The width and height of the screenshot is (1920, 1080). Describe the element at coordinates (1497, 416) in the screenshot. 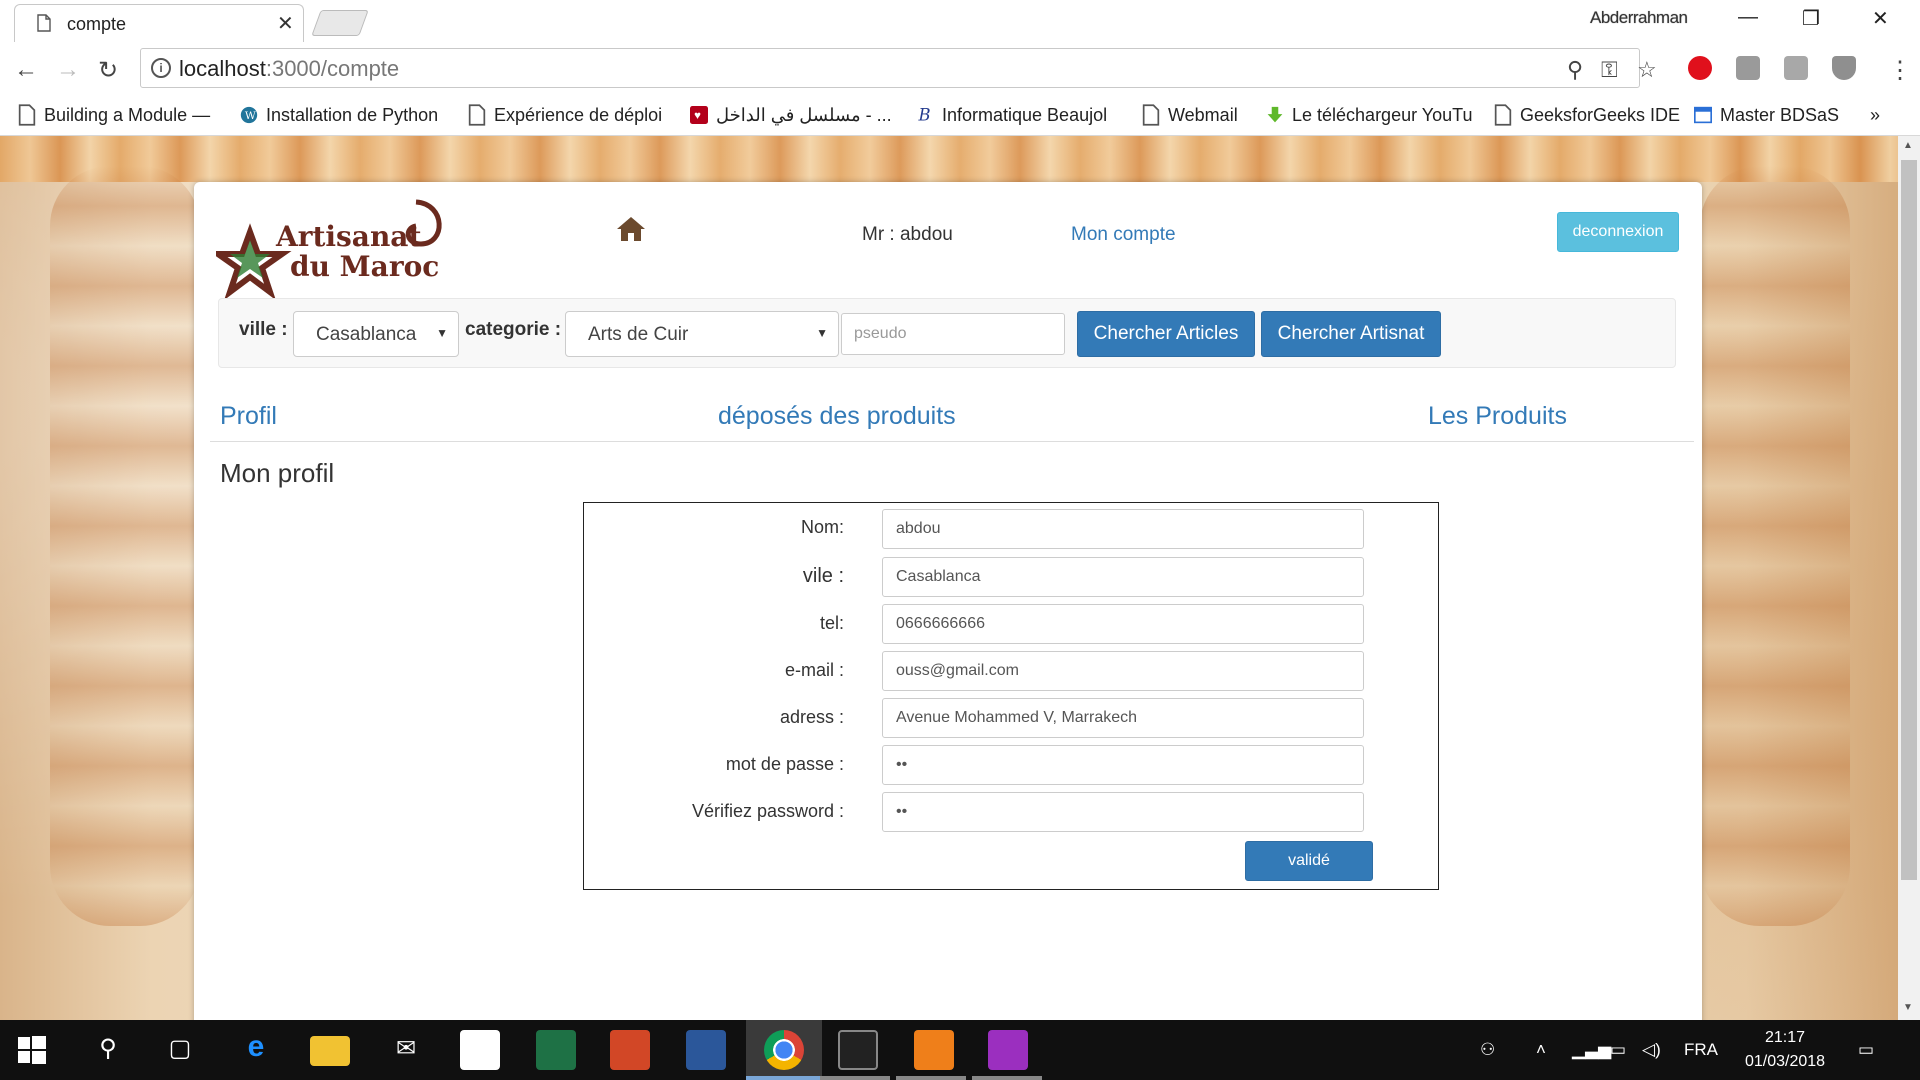

I see `tab-products: Les Produits` at that location.